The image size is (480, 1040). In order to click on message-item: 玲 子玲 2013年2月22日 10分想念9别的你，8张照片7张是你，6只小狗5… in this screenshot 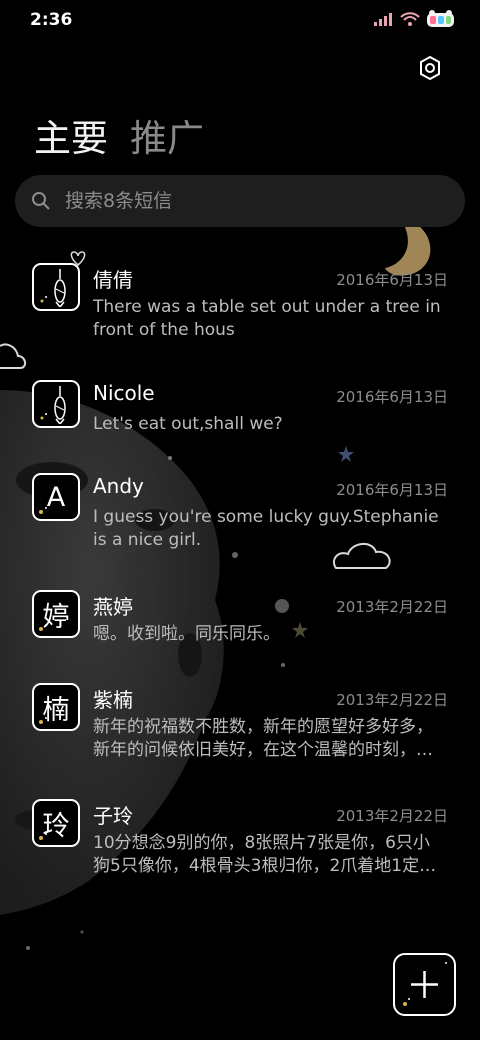, I will do `click(240, 842)`.